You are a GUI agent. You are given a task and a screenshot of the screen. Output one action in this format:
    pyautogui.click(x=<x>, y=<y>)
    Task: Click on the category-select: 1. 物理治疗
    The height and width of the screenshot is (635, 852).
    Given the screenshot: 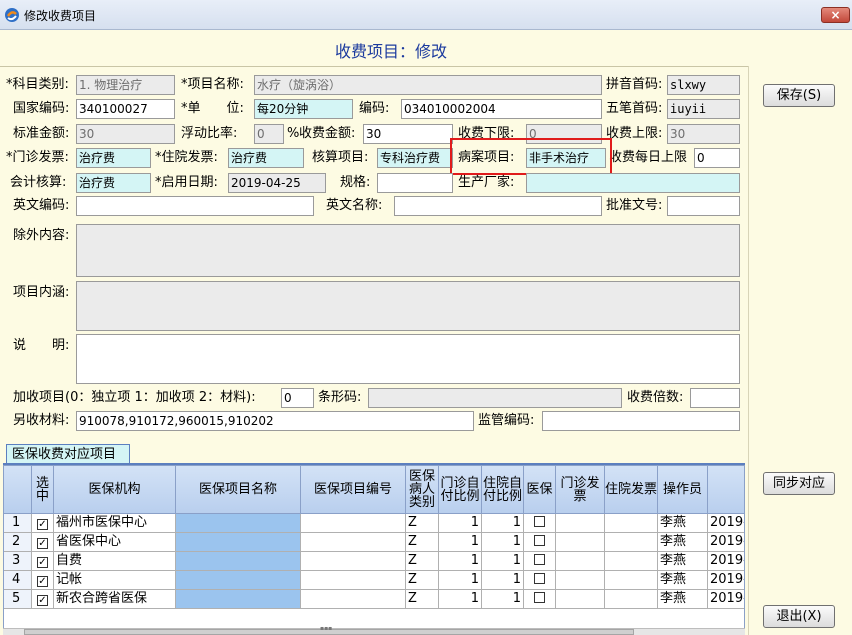 What is the action you would take?
    pyautogui.click(x=125, y=85)
    